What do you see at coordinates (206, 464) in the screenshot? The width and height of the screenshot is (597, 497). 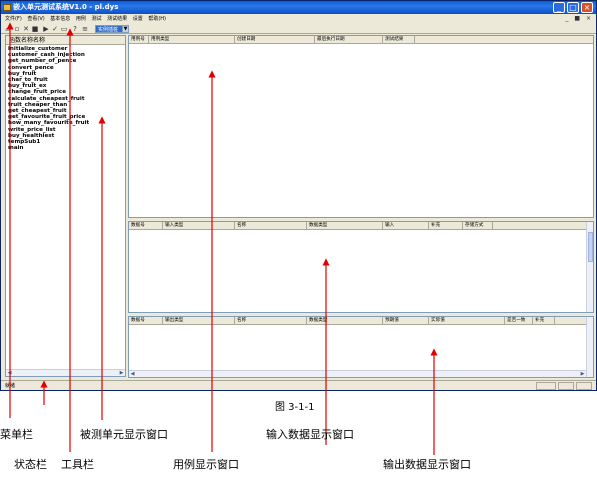 I see `label-case-window: 用例显示窗口` at bounding box center [206, 464].